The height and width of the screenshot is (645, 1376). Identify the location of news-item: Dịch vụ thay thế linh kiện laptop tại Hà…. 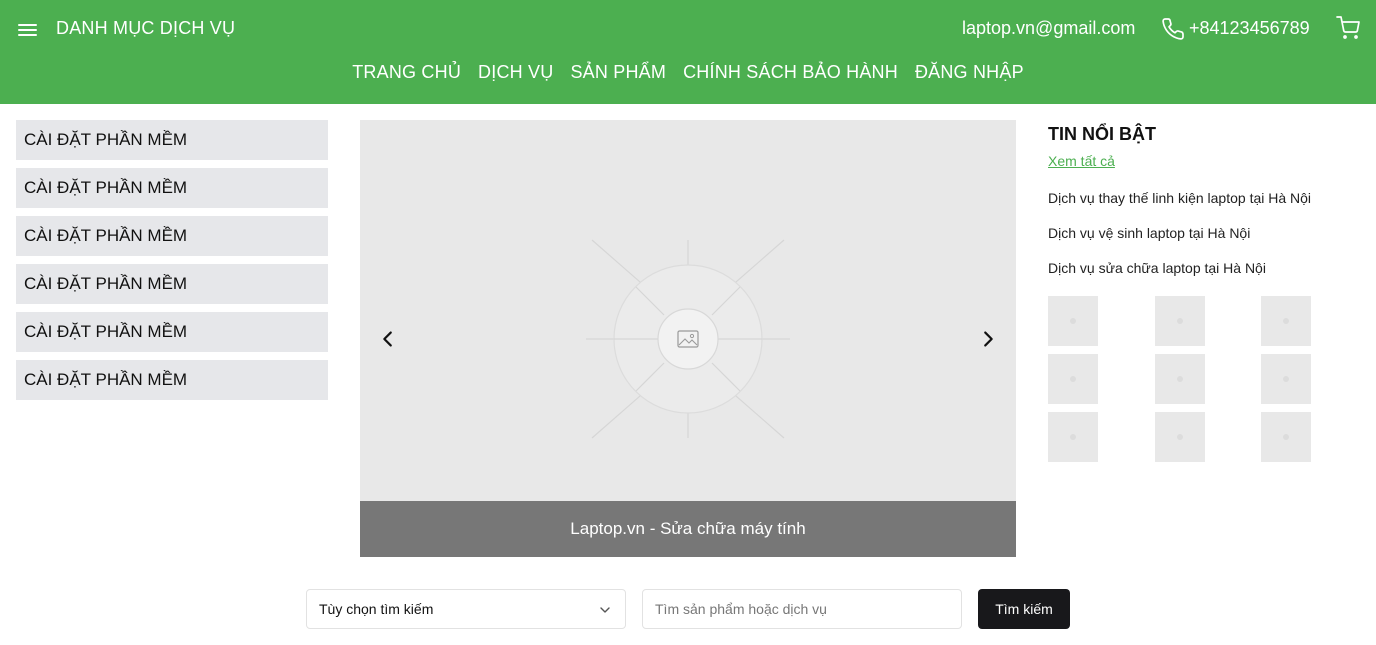
(1198, 198).